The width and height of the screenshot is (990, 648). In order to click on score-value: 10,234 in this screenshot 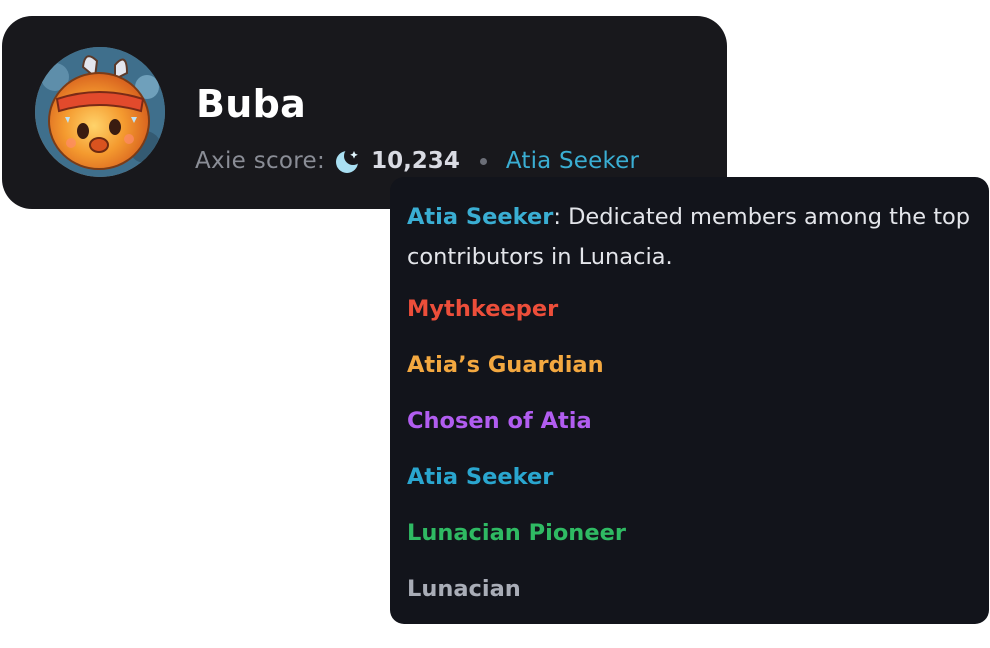, I will do `click(415, 161)`.